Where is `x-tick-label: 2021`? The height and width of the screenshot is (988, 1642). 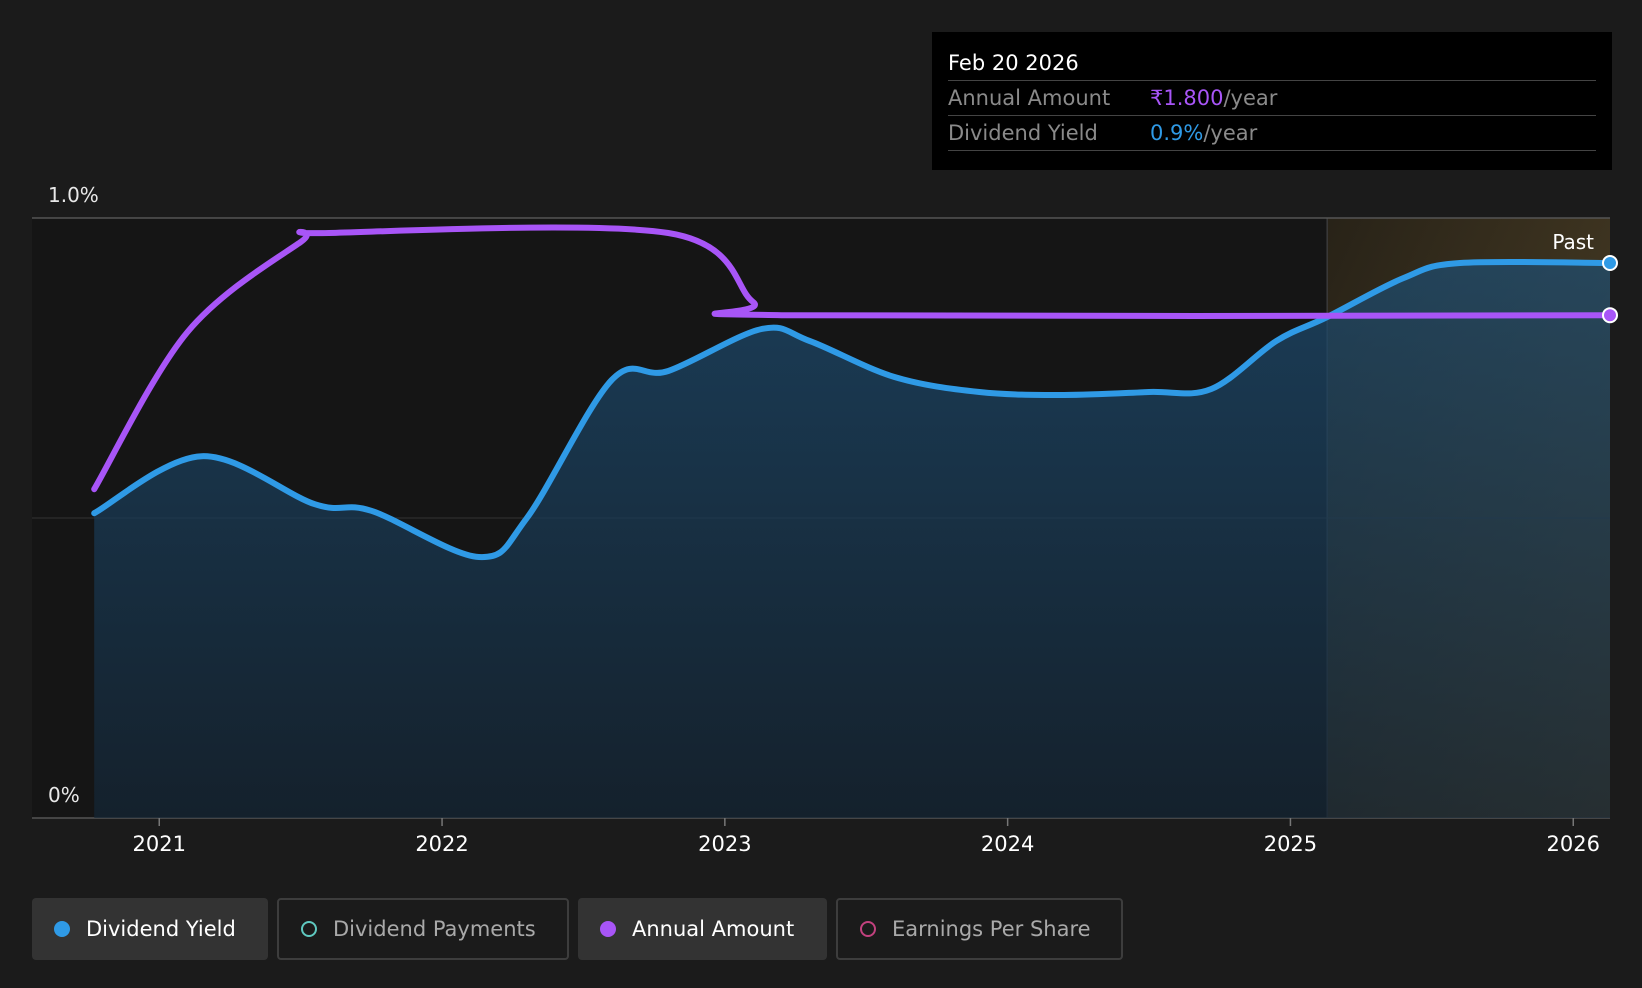 x-tick-label: 2021 is located at coordinates (159, 844).